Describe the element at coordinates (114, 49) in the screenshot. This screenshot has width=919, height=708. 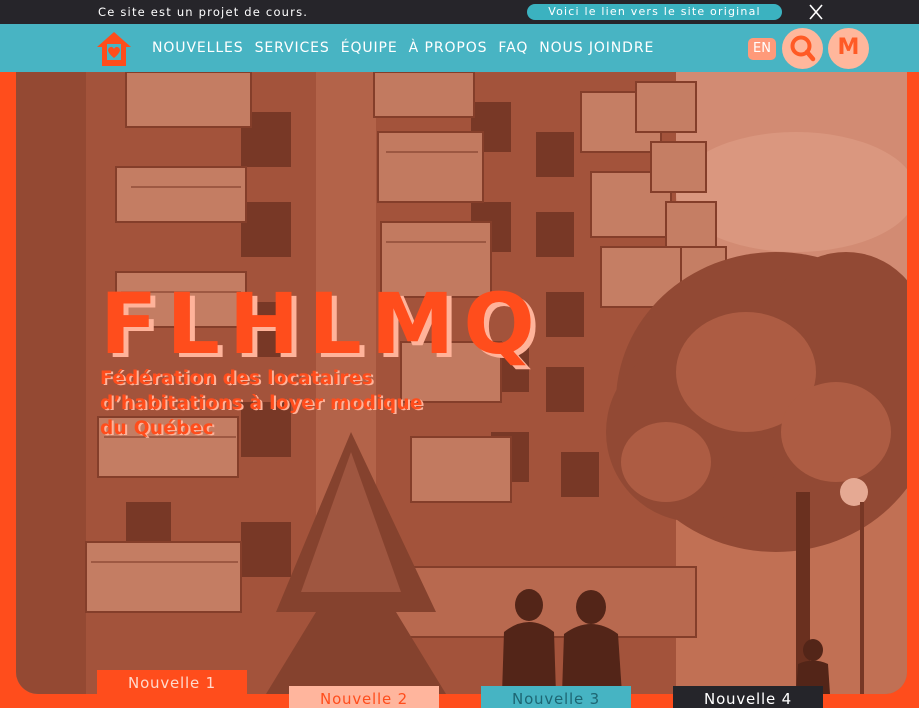
I see `house-heart-icon` at that location.